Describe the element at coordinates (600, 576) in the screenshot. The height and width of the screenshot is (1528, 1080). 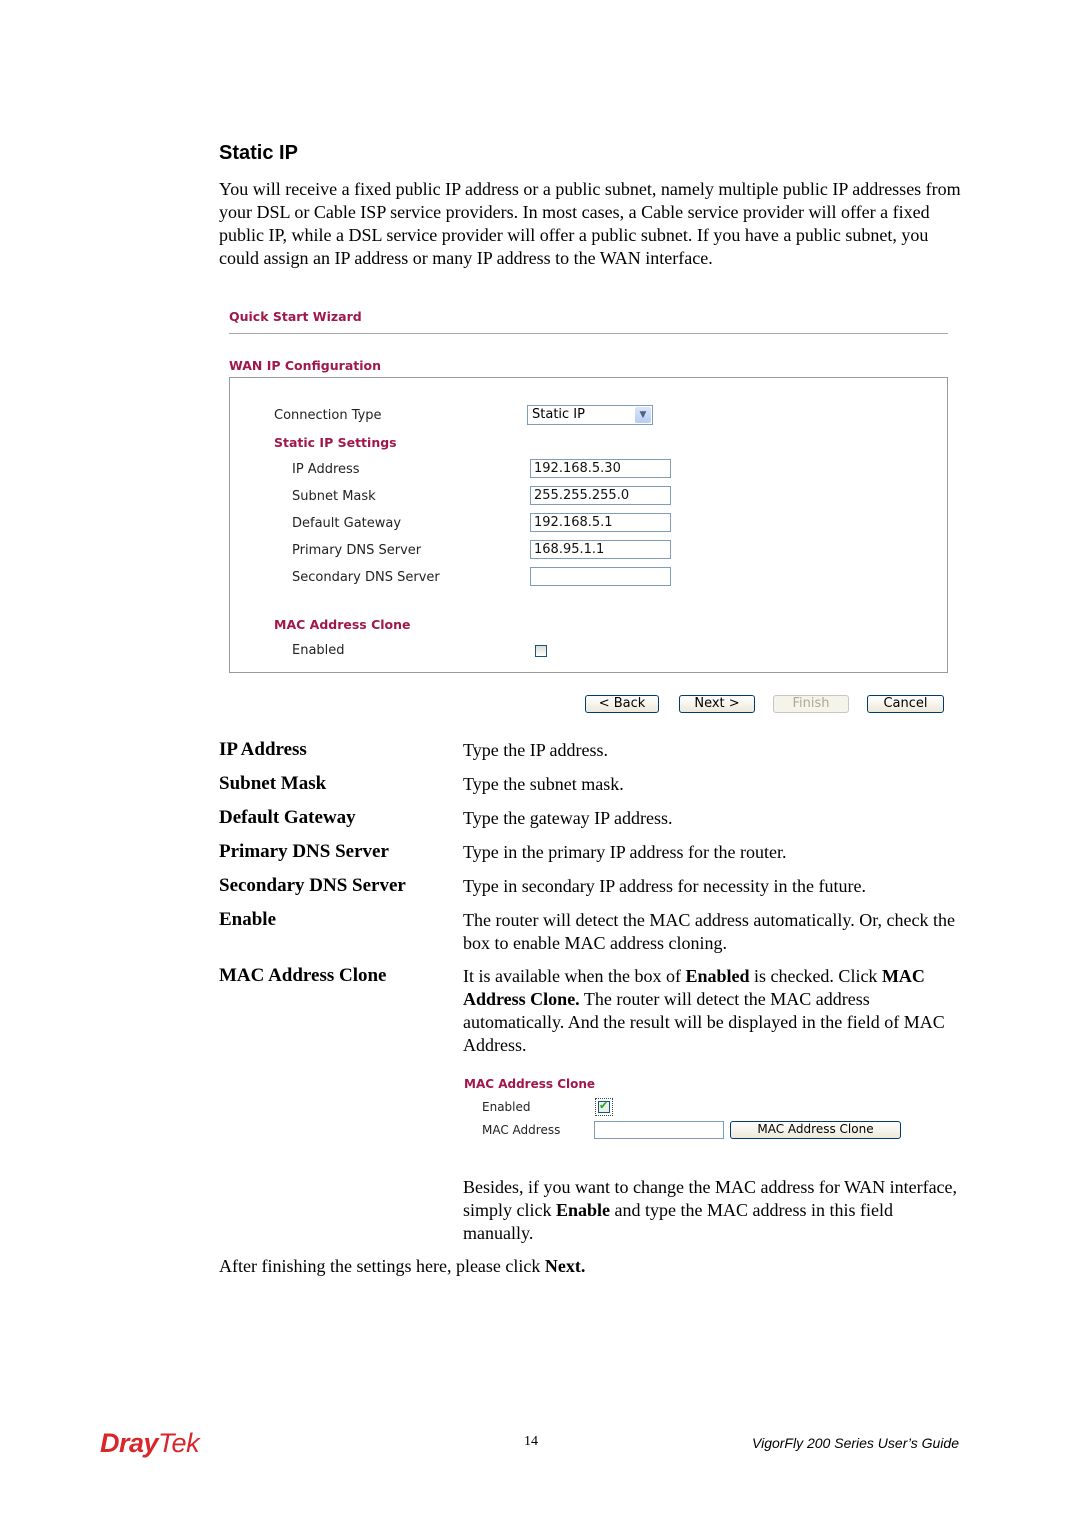
I see `secondary-dns-input` at that location.